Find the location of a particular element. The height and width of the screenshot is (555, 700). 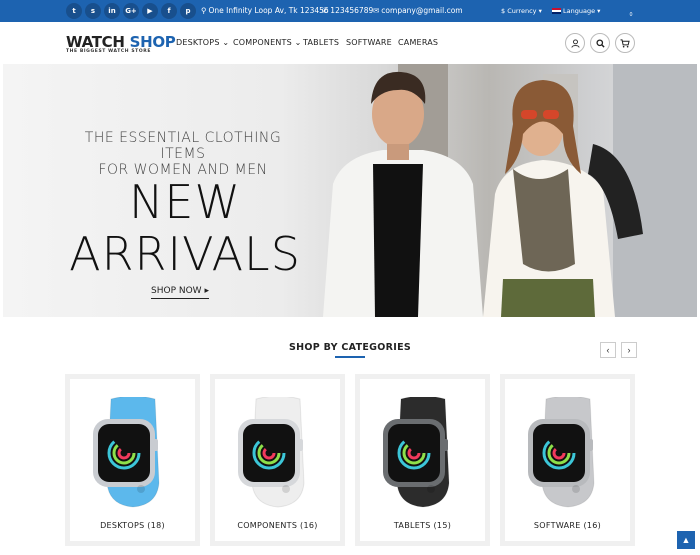

map-marker-icon: ⚲ is located at coordinates (204, 10).